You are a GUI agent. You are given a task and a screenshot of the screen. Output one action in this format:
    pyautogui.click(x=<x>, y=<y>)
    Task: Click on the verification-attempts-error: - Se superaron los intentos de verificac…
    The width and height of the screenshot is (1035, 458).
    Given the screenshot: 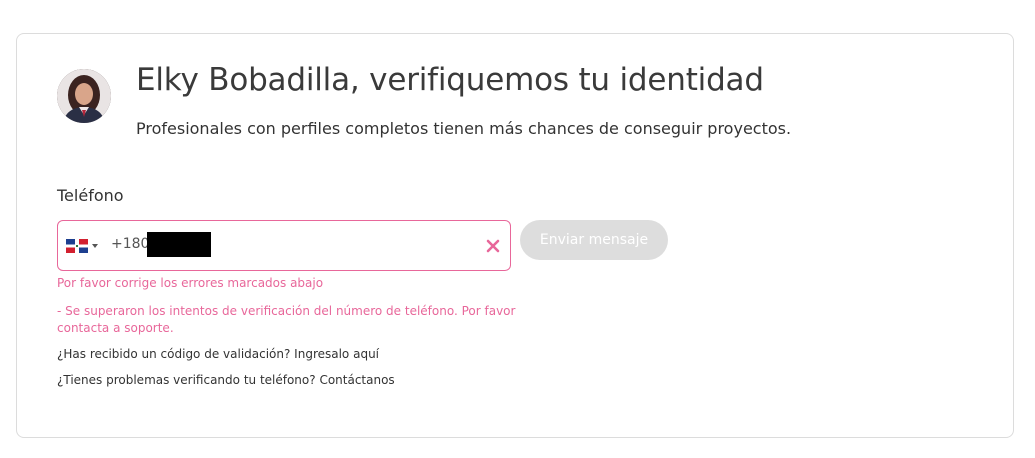 What is the action you would take?
    pyautogui.click(x=286, y=319)
    